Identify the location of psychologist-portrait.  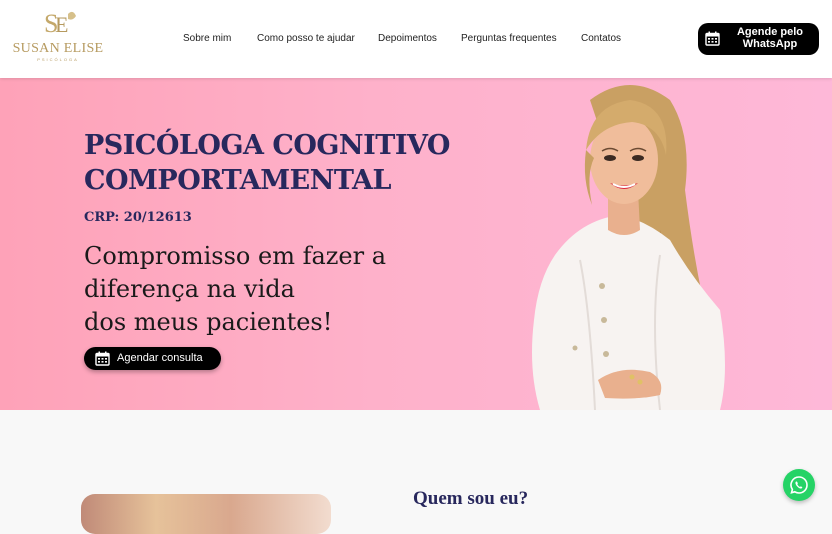
(628, 247).